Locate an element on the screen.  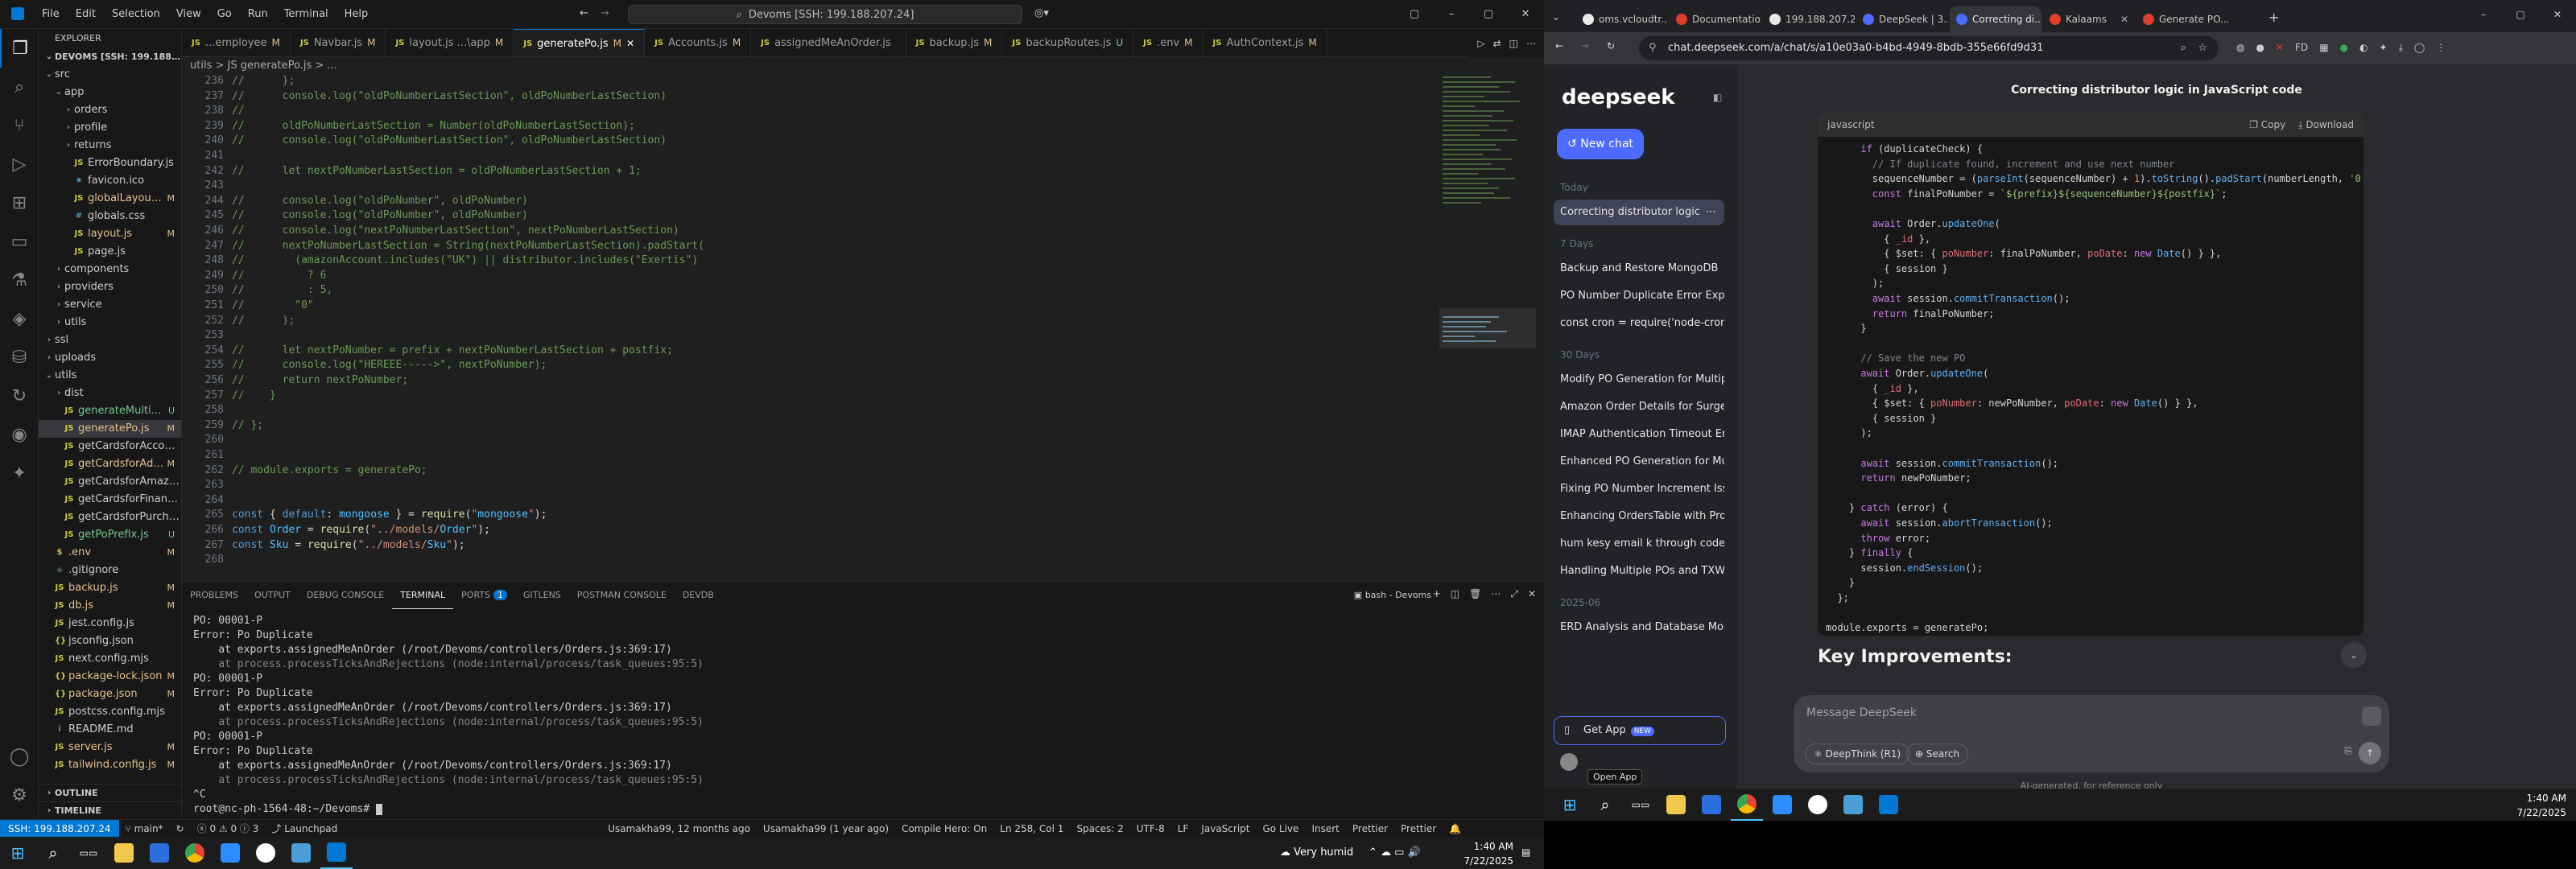
file-item: JS getCardsforAmazon.js is located at coordinates (110, 482).